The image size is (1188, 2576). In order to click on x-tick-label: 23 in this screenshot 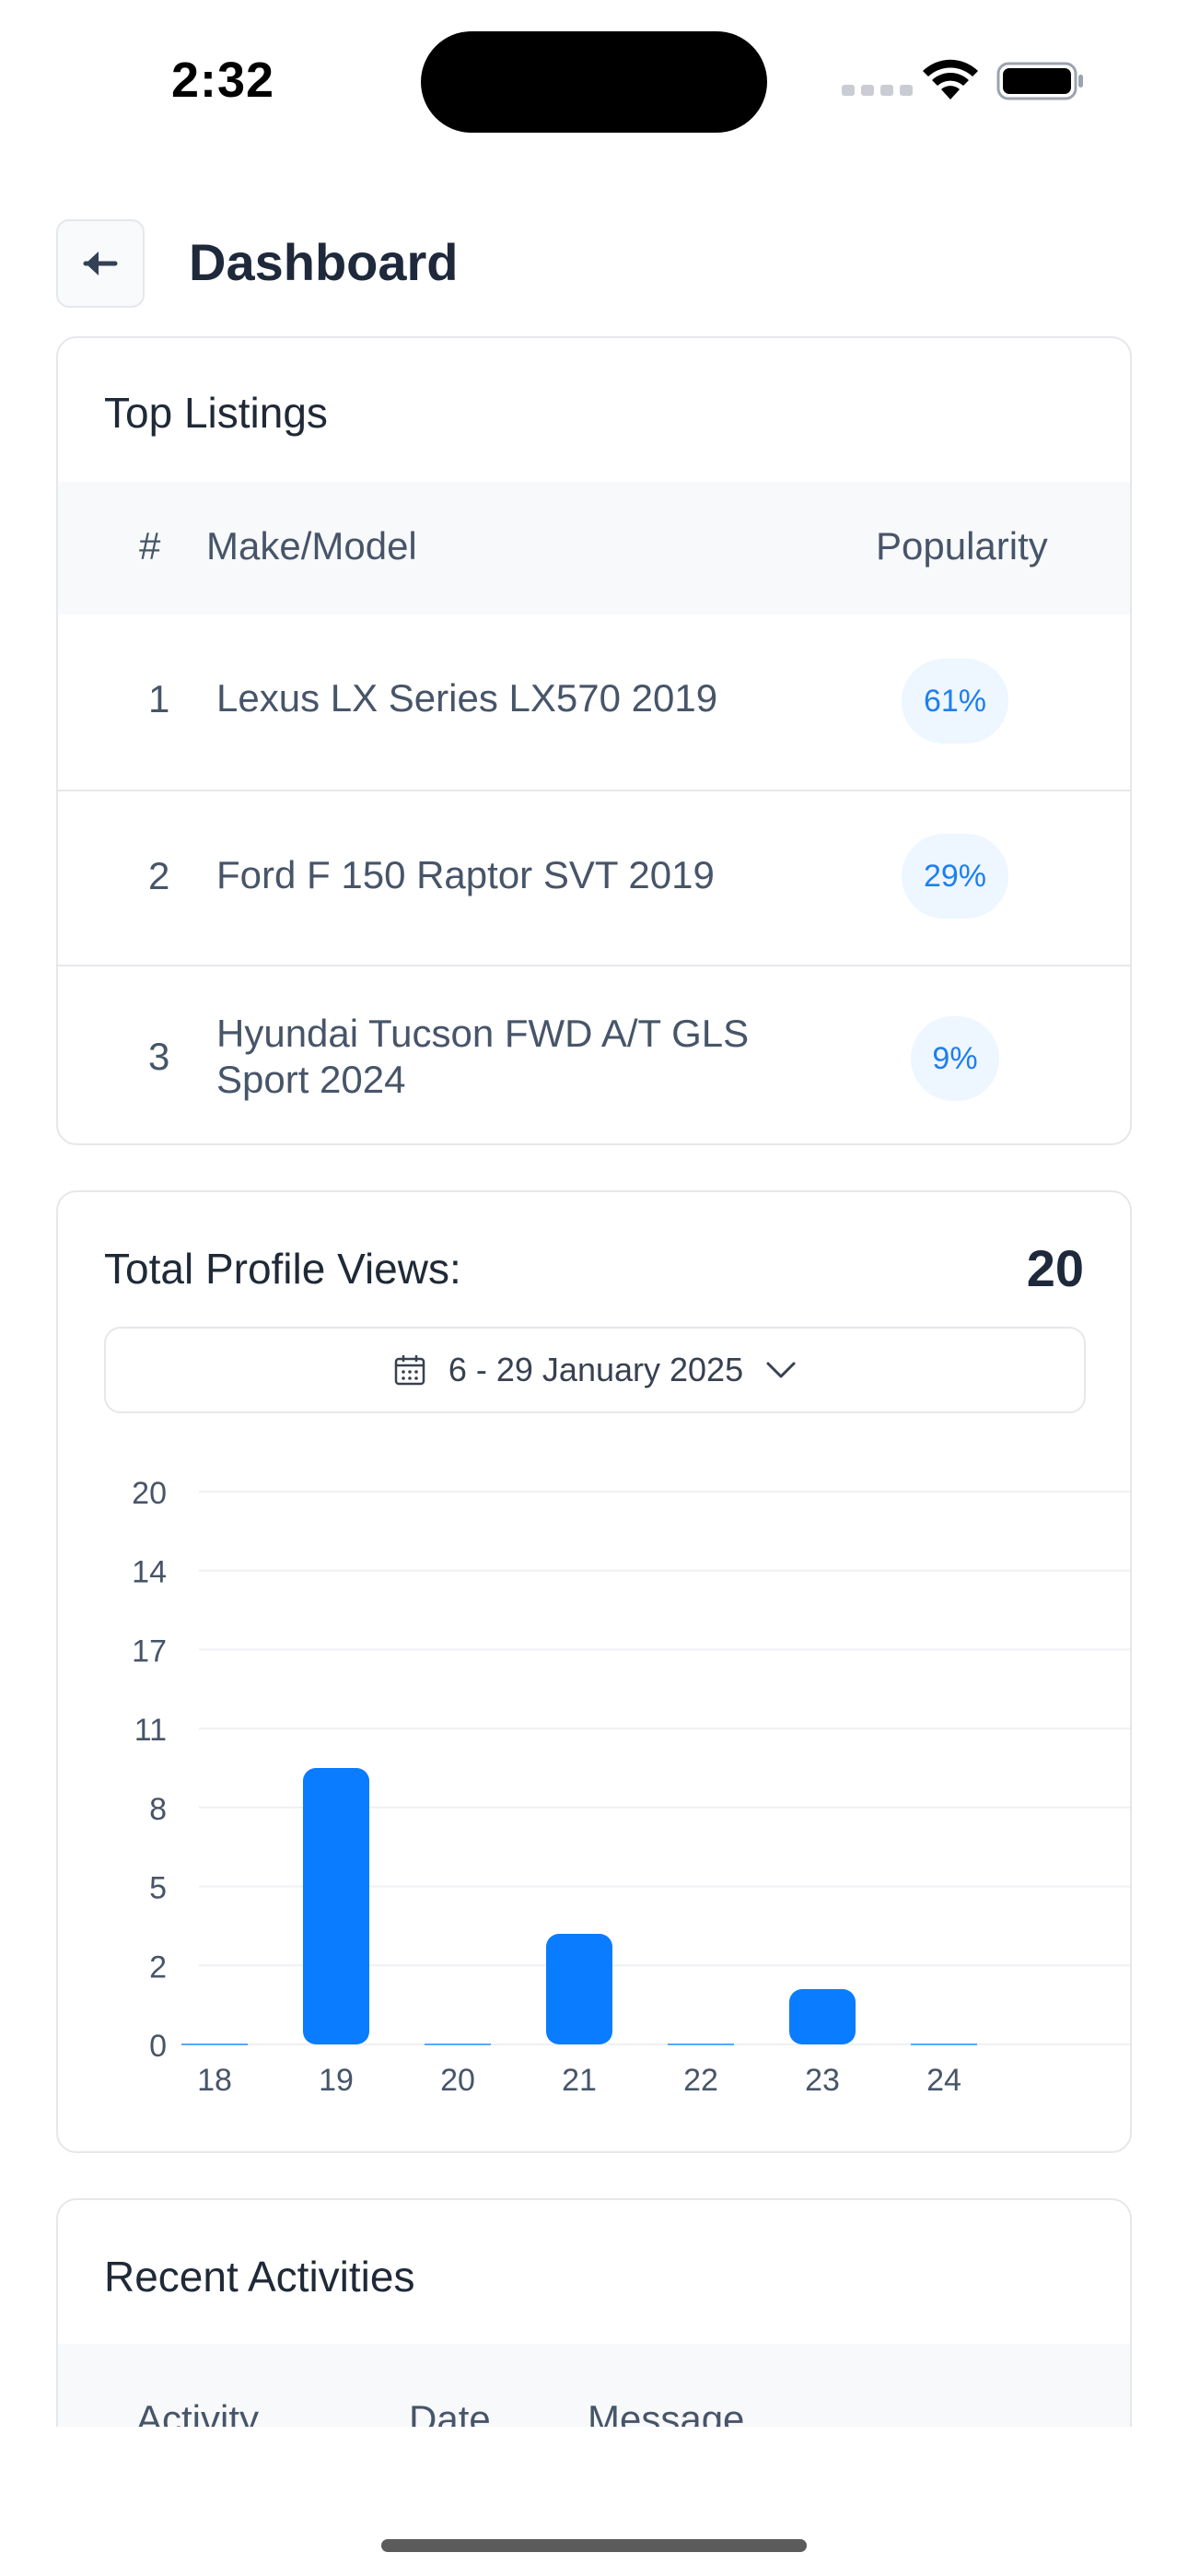, I will do `click(822, 2080)`.